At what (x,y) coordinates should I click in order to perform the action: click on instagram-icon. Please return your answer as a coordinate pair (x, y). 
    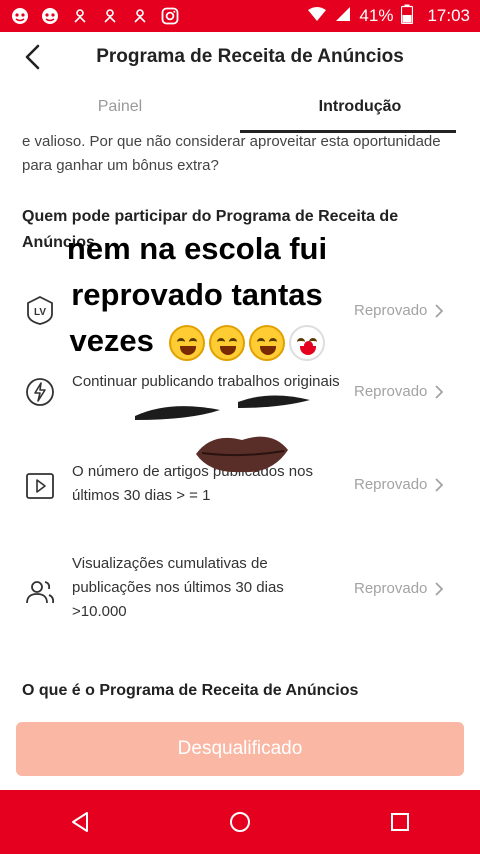
    Looking at the image, I should click on (170, 16).